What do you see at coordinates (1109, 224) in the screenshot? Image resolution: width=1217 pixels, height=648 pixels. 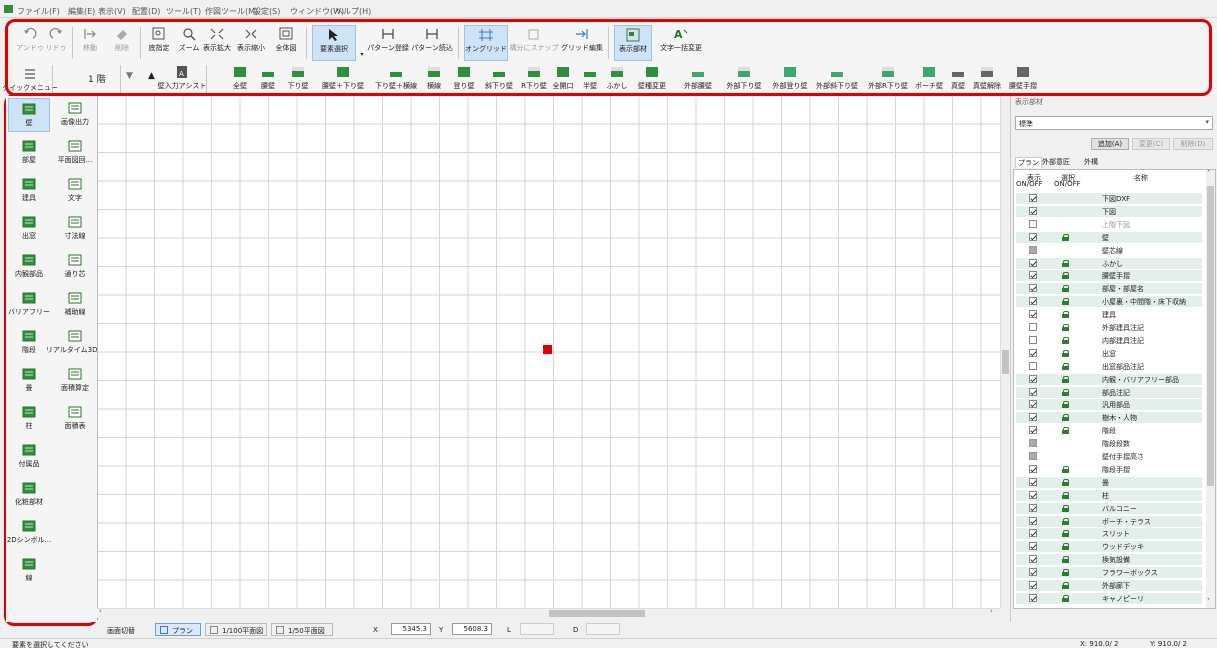 I see `parts-row: 上階下図` at bounding box center [1109, 224].